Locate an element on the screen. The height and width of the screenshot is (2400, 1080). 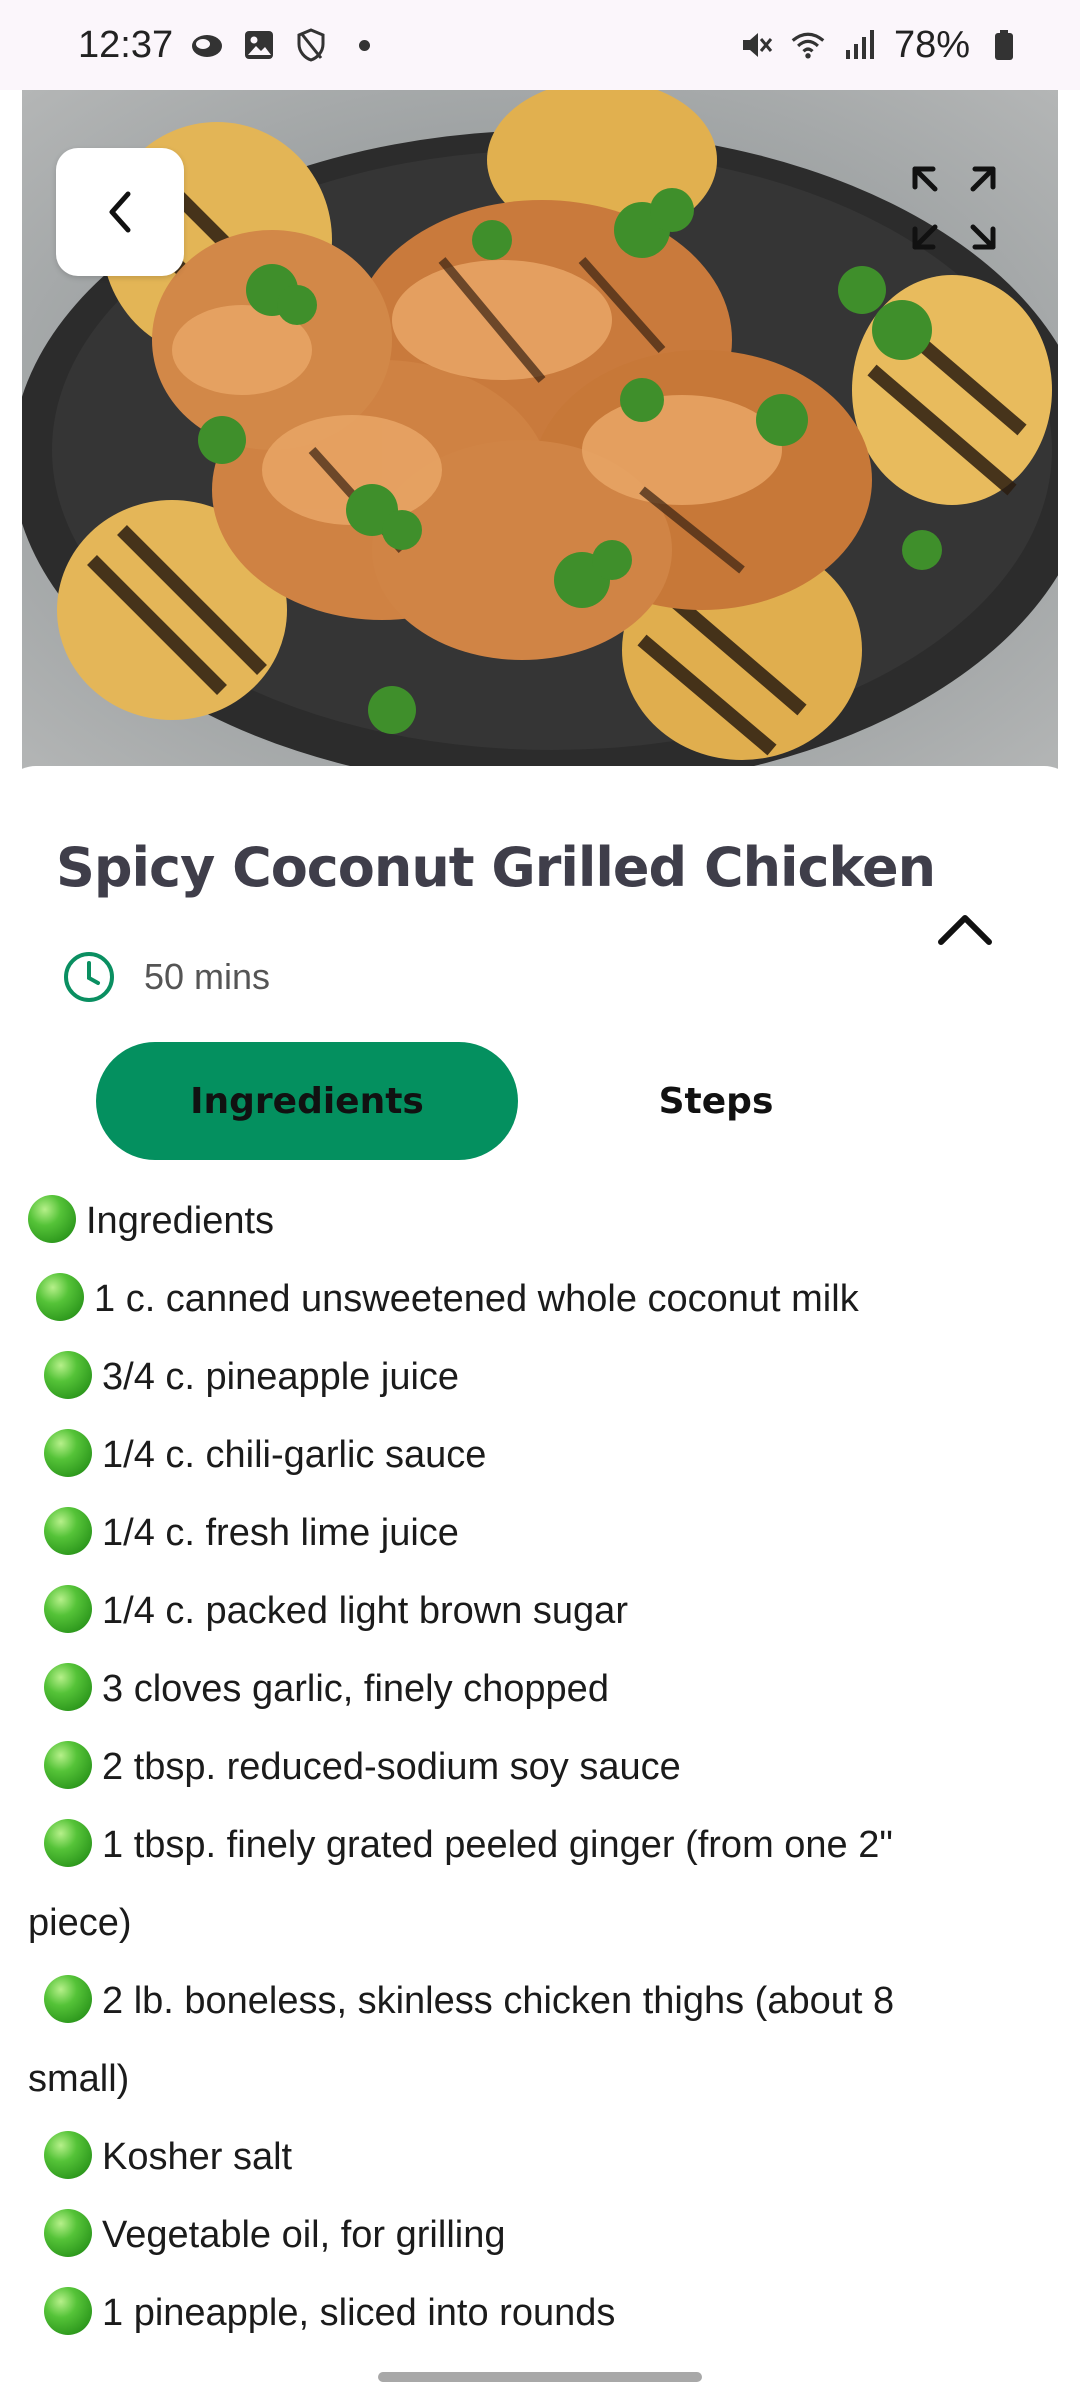
list-item: 1/4 c. fresh lime juice is located at coordinates (540, 1533).